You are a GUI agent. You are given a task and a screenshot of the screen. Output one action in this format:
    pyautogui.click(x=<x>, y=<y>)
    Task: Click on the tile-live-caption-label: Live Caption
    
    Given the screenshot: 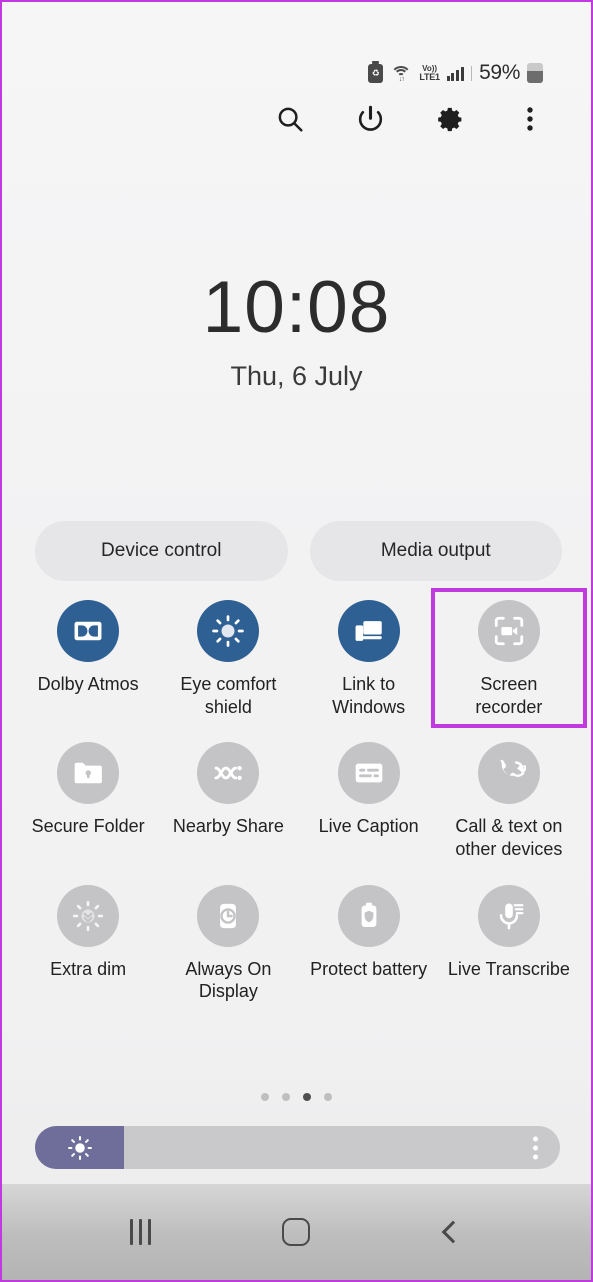 What is the action you would take?
    pyautogui.click(x=368, y=826)
    